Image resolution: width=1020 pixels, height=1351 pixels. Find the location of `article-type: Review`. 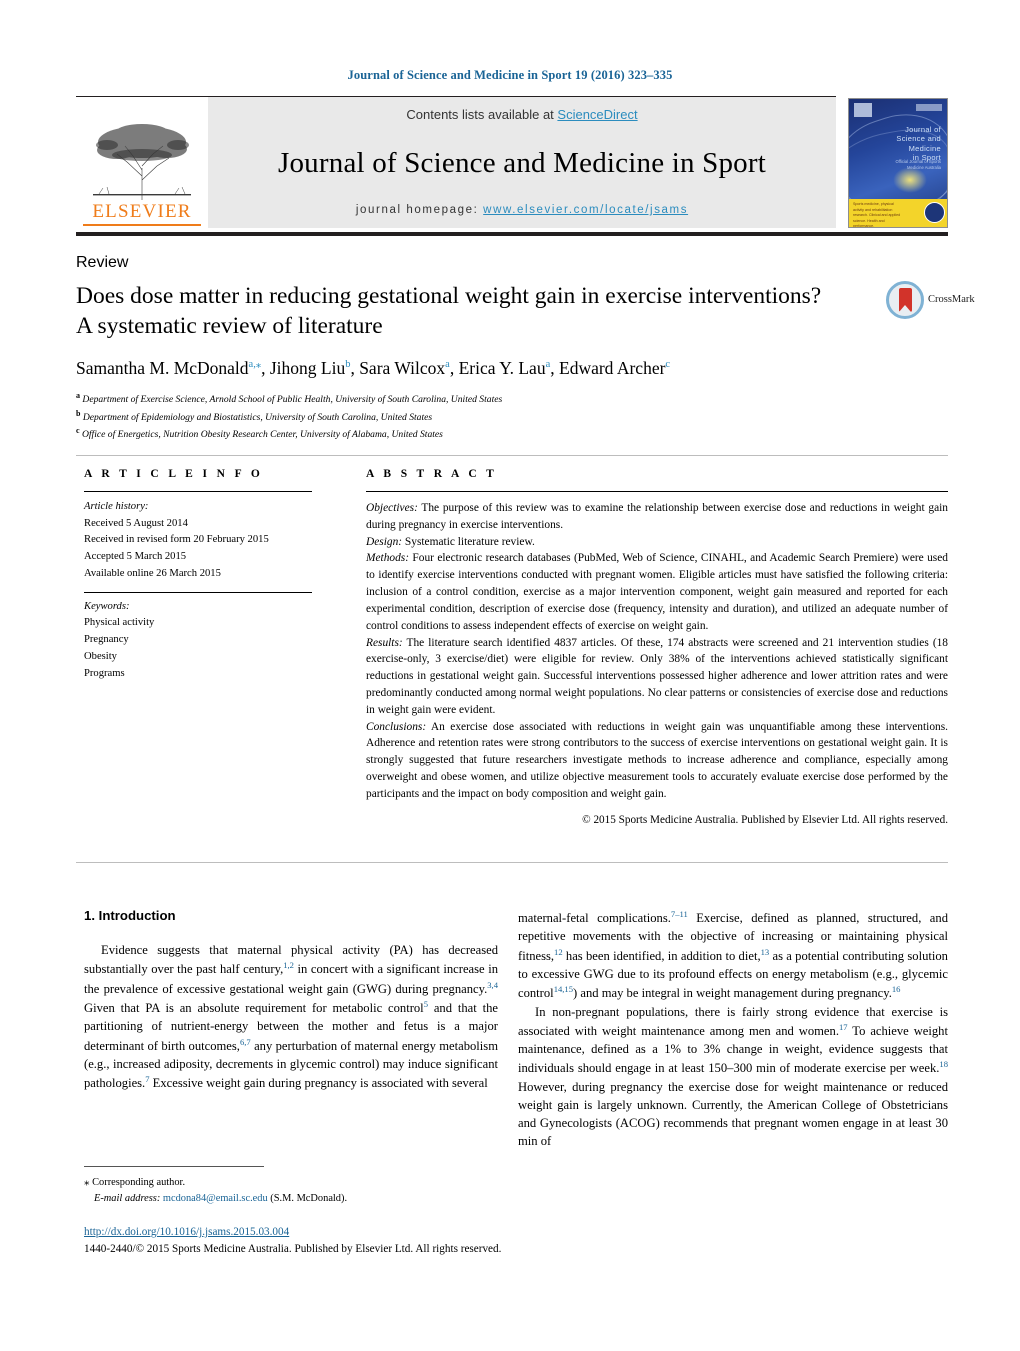

article-type: Review is located at coordinates (102, 262).